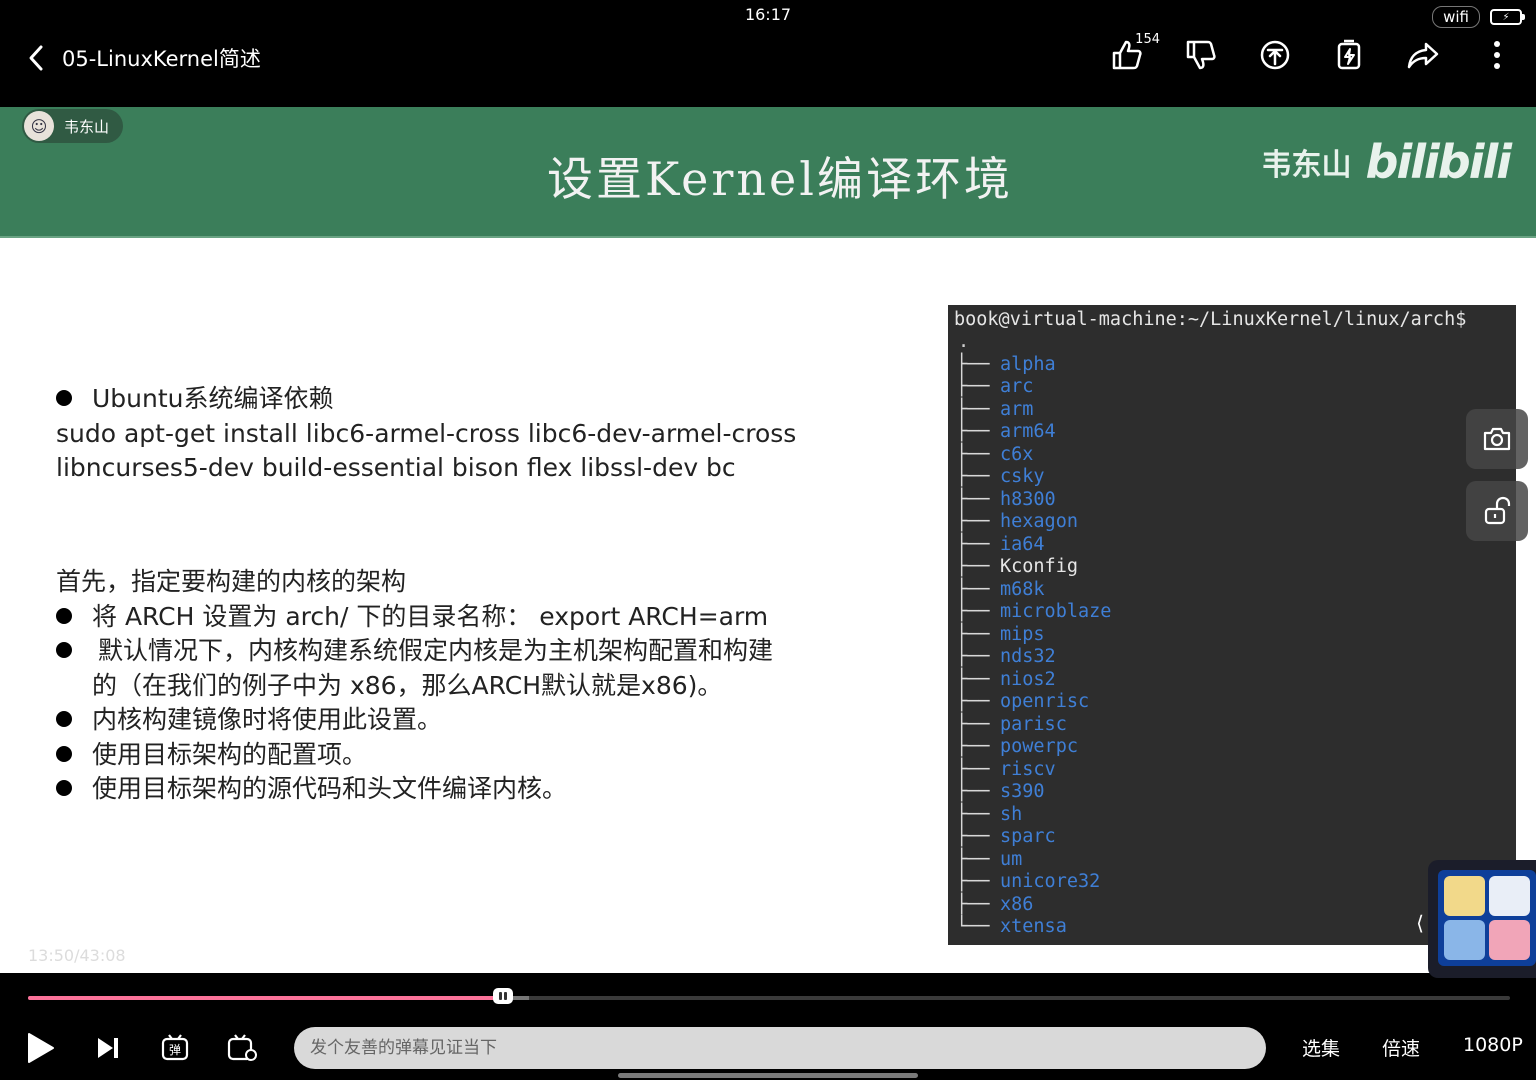 This screenshot has width=1536, height=1080. I want to click on floating-window, so click(1482, 919).